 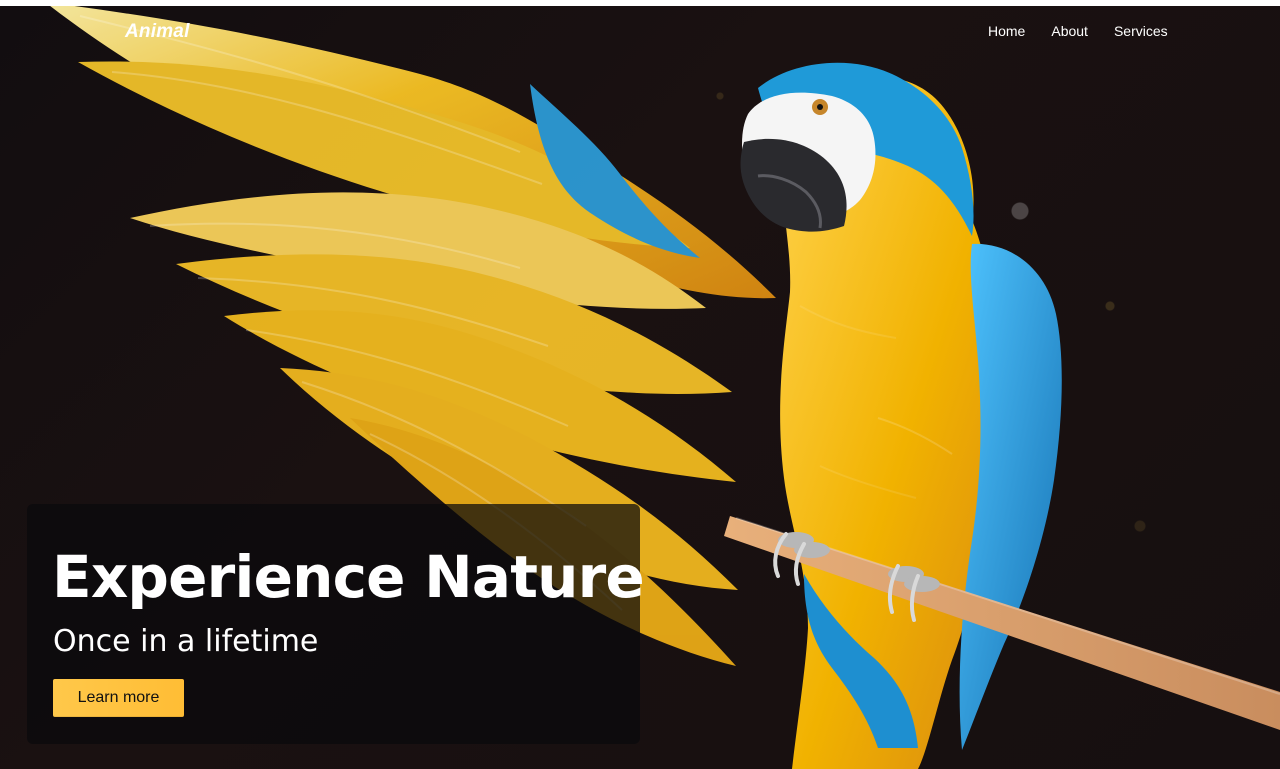 What do you see at coordinates (157, 32) in the screenshot?
I see `site-logo: Animal` at bounding box center [157, 32].